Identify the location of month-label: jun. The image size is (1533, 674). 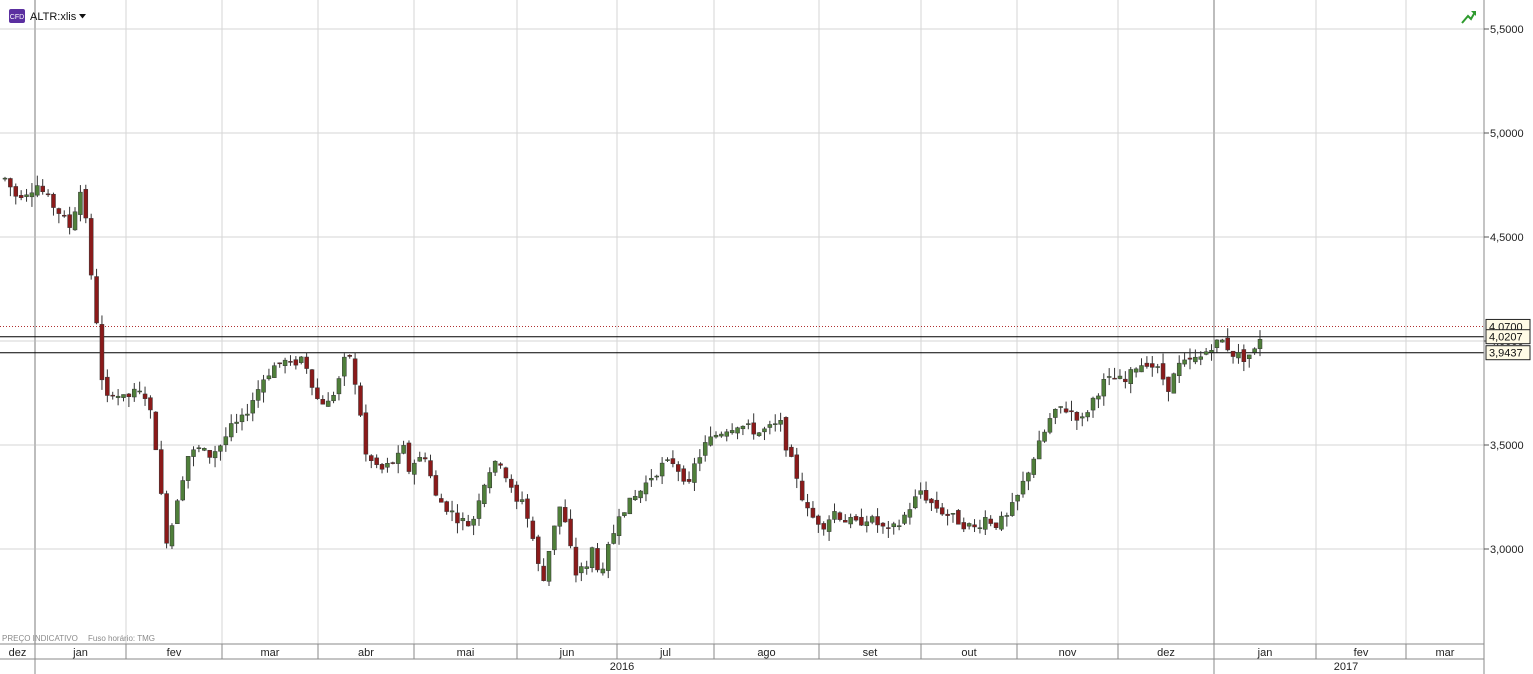
(567, 653).